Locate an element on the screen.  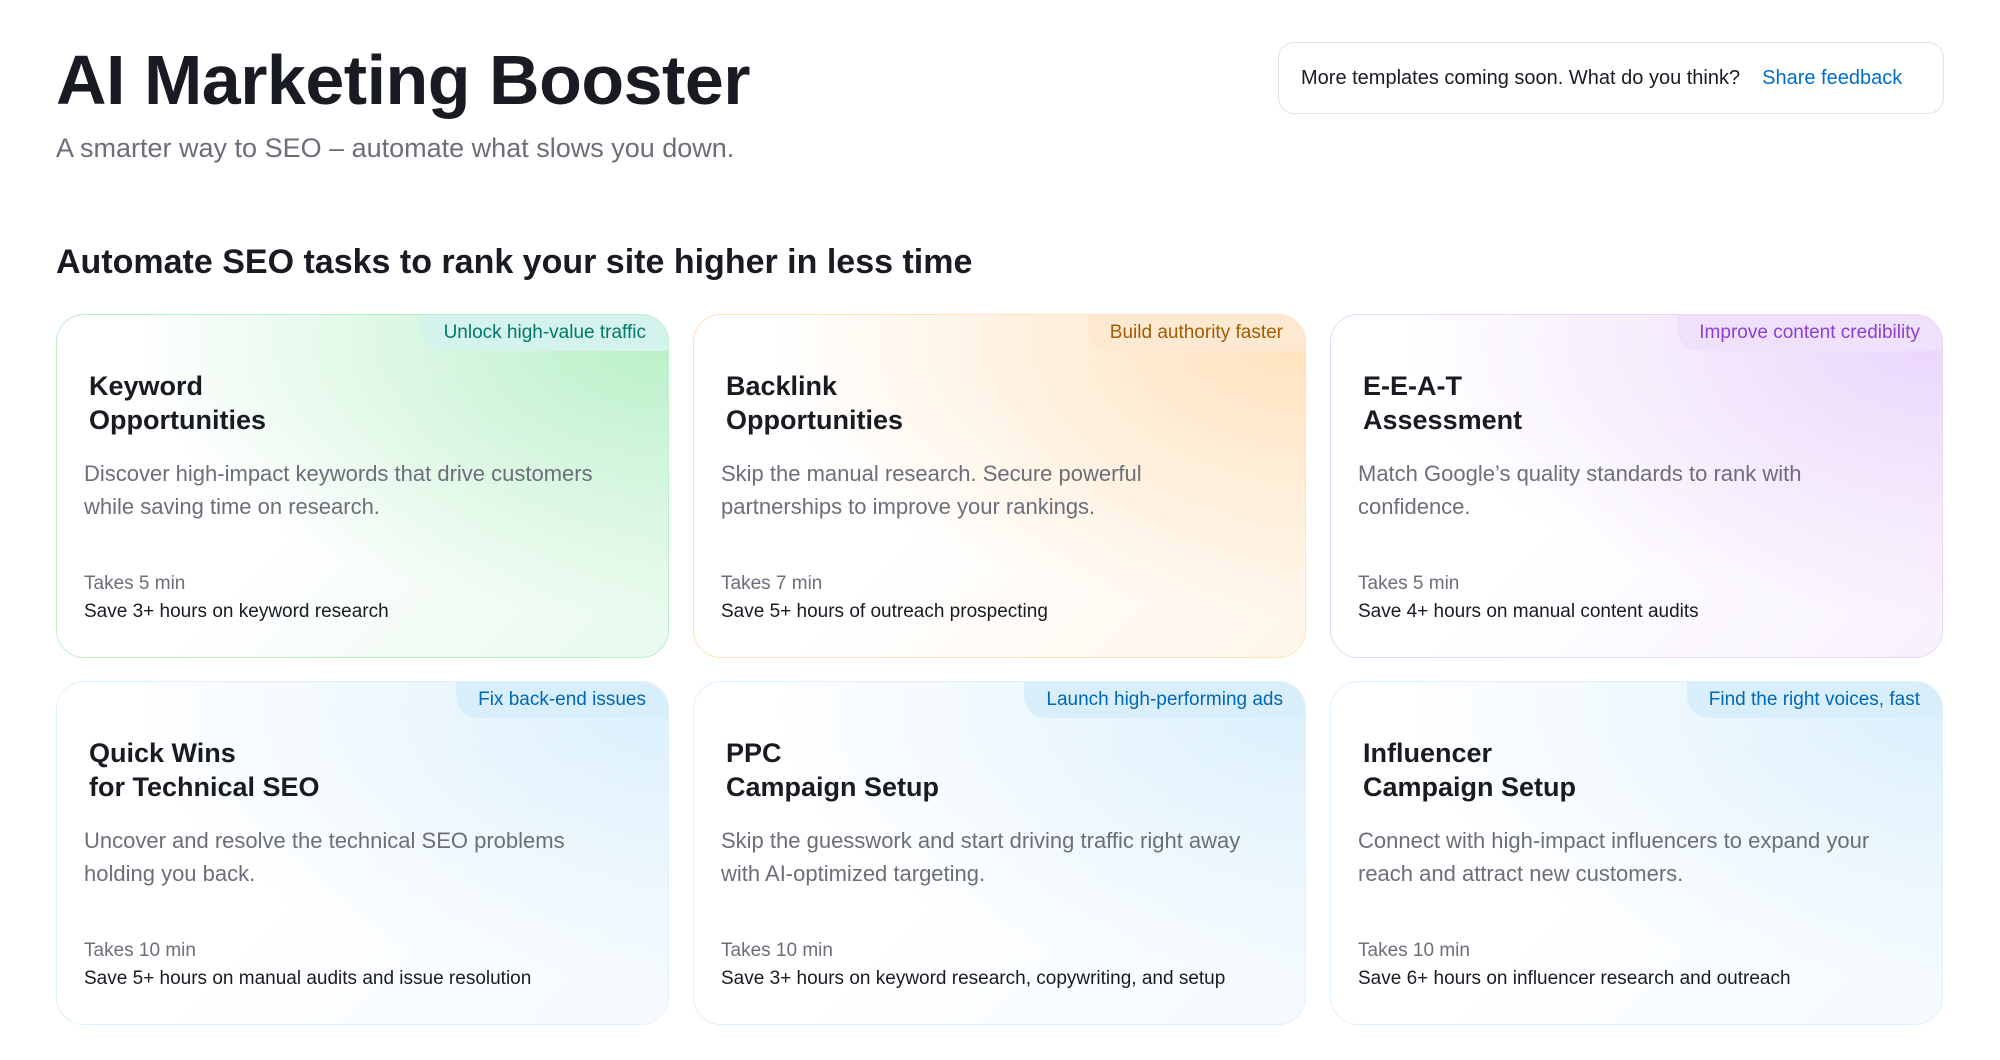
card-title-line: Keyword is located at coordinates (146, 386).